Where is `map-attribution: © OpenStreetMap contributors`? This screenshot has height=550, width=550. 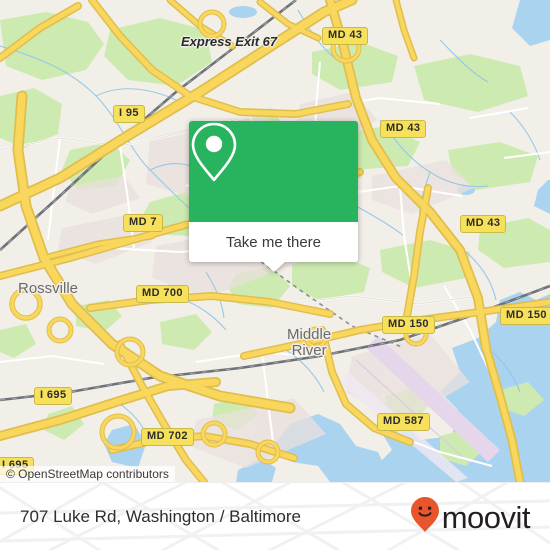
map-attribution: © OpenStreetMap contributors is located at coordinates (87, 474).